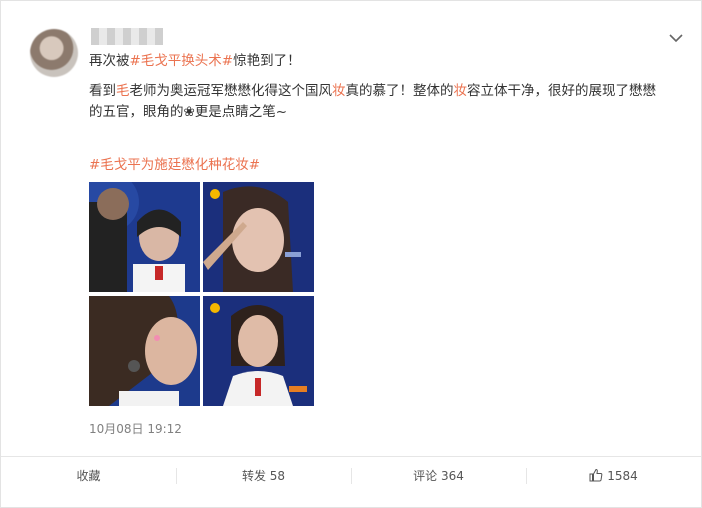 The image size is (702, 508). I want to click on post-timestamp: 10月08日 19:12, so click(135, 428).